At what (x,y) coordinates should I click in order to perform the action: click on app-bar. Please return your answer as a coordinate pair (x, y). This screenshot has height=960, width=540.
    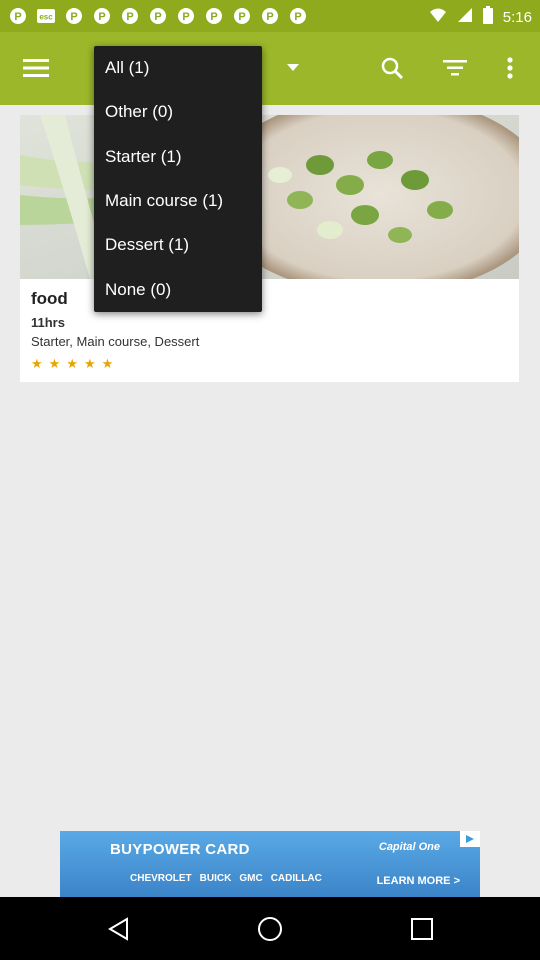
    Looking at the image, I should click on (270, 68).